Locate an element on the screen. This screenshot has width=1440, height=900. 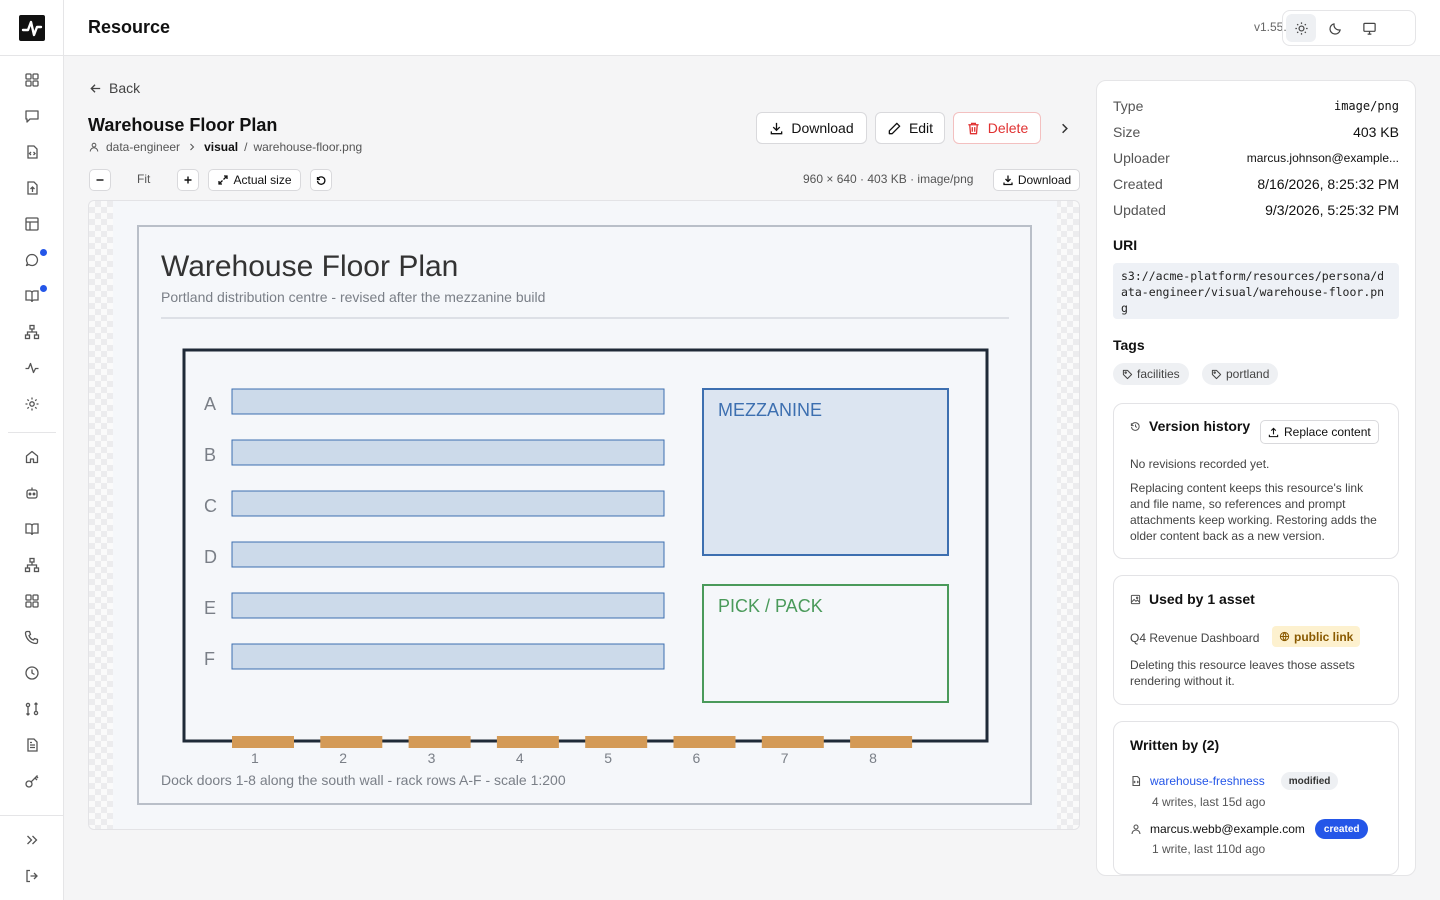
public-link-badge: public link is located at coordinates (1316, 636).